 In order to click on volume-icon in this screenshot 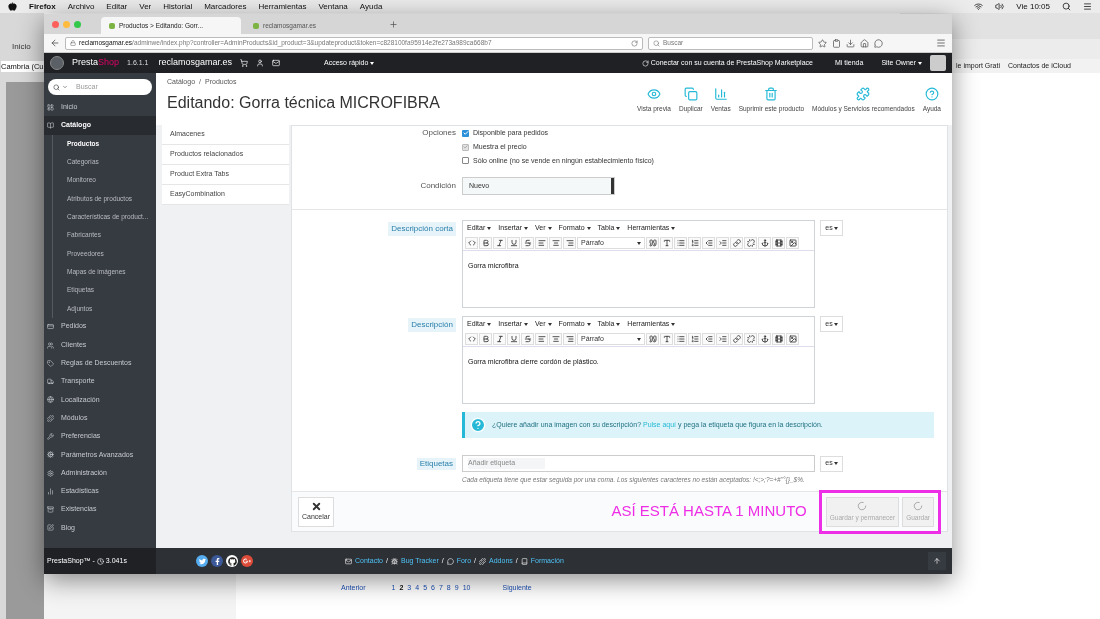, I will do `click(1000, 6)`.